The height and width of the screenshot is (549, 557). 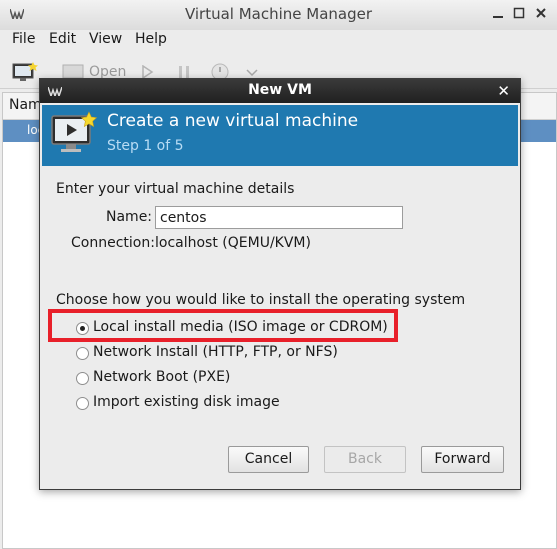 What do you see at coordinates (186, 402) in the screenshot?
I see `option-import-disk-label: Import existing disk image` at bounding box center [186, 402].